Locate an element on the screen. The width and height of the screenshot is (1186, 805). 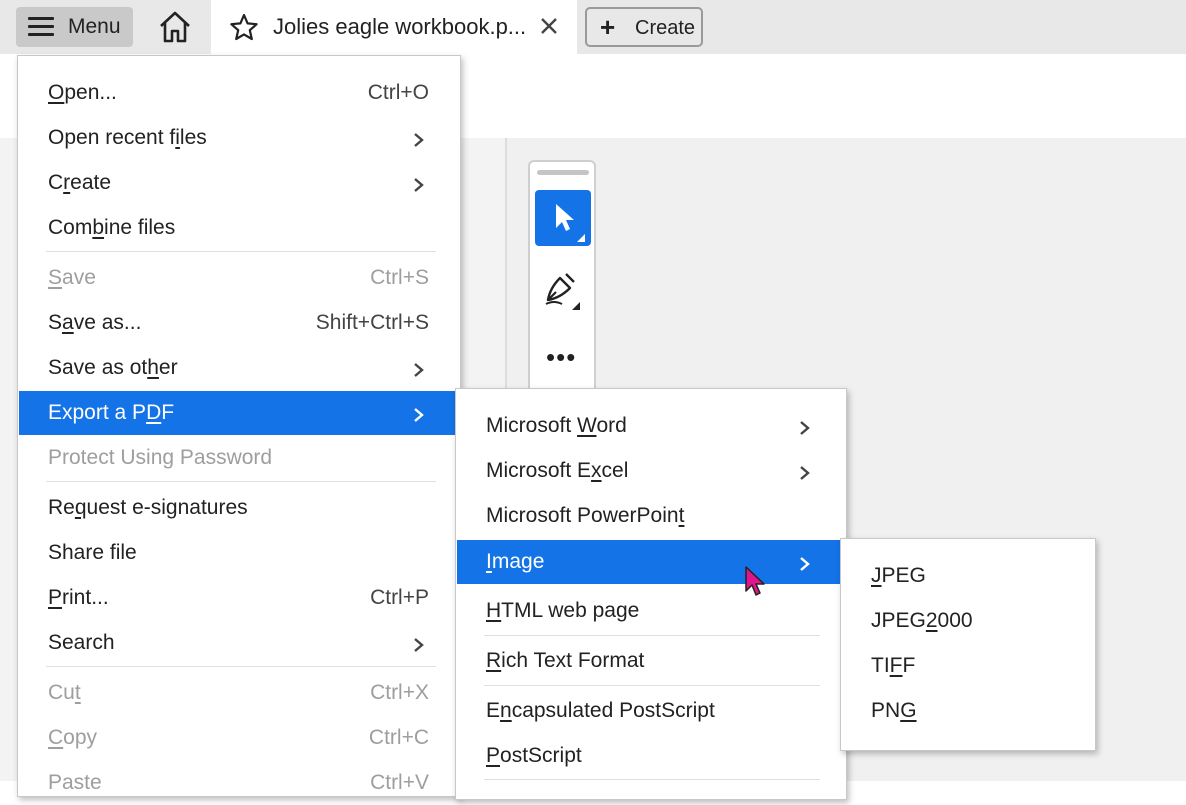
menu-item-shortcut: Ctrl+V is located at coordinates (399, 782).